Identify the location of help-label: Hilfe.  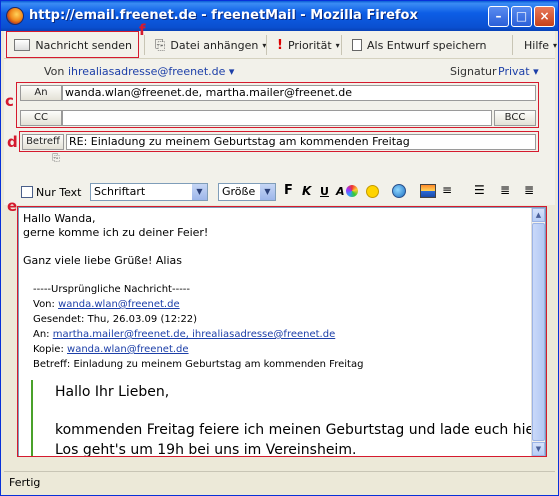
(537, 45).